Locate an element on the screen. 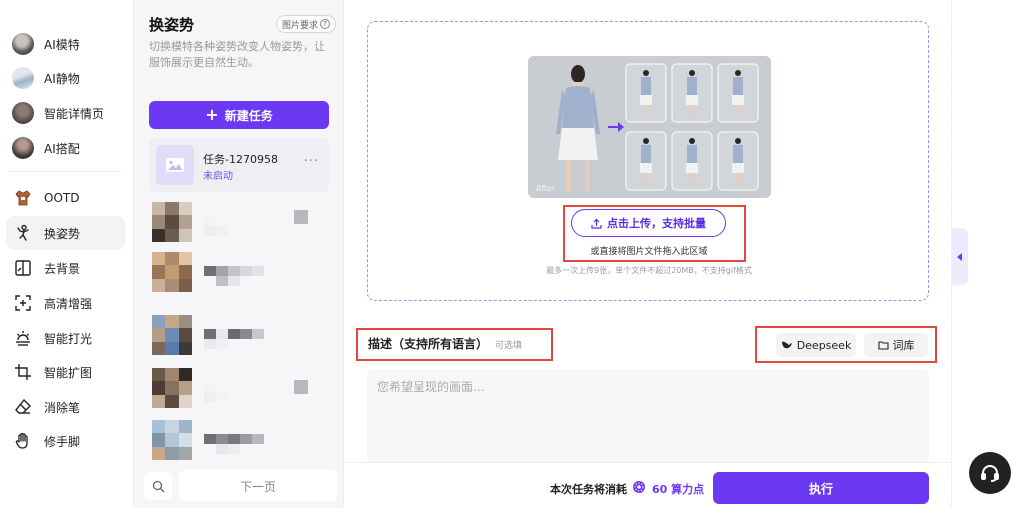  upload-limit-hint: 最多一次上传9张，单个文件不超过20MB，不支持gif格式 is located at coordinates (649, 270).